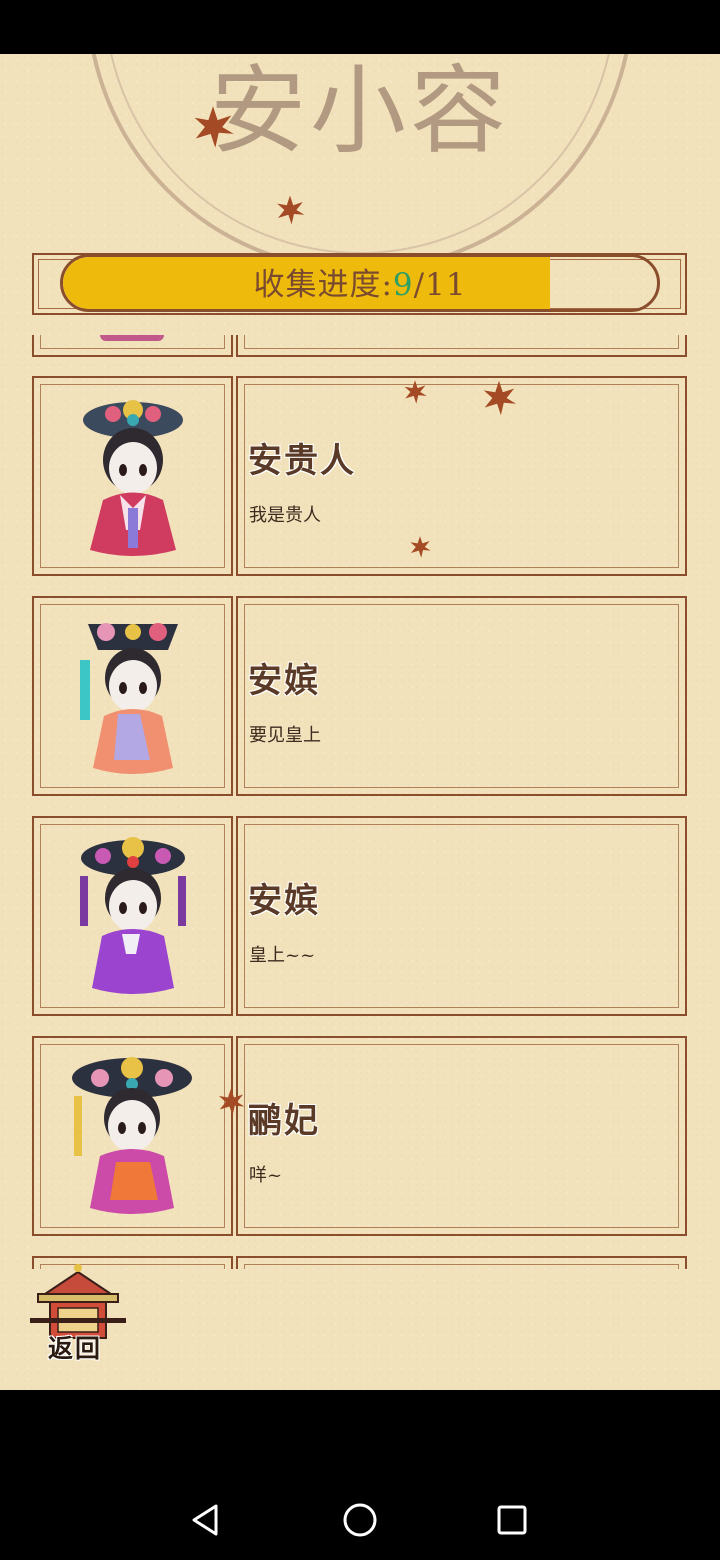  Describe the element at coordinates (403, 285) in the screenshot. I see `progress-current: 9` at that location.